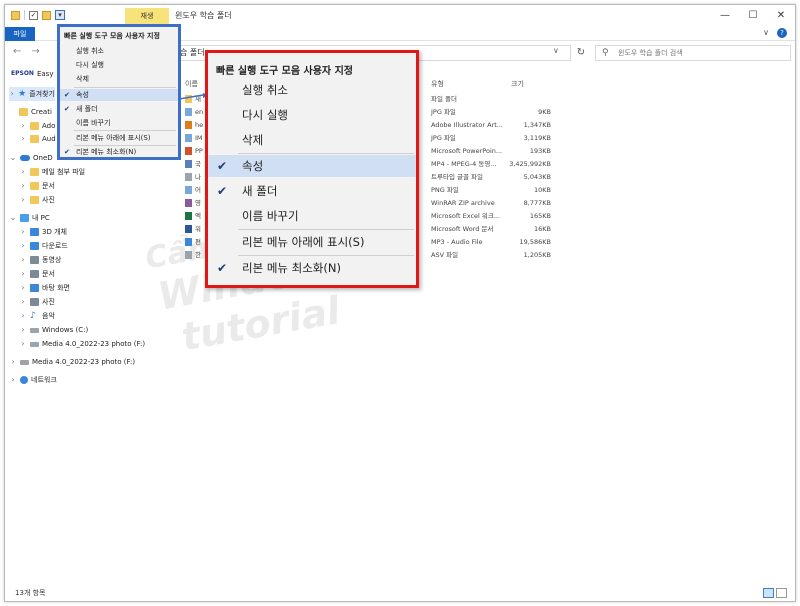  What do you see at coordinates (17, 51) in the screenshot?
I see `back-arrow-icon: ←` at bounding box center [17, 51].